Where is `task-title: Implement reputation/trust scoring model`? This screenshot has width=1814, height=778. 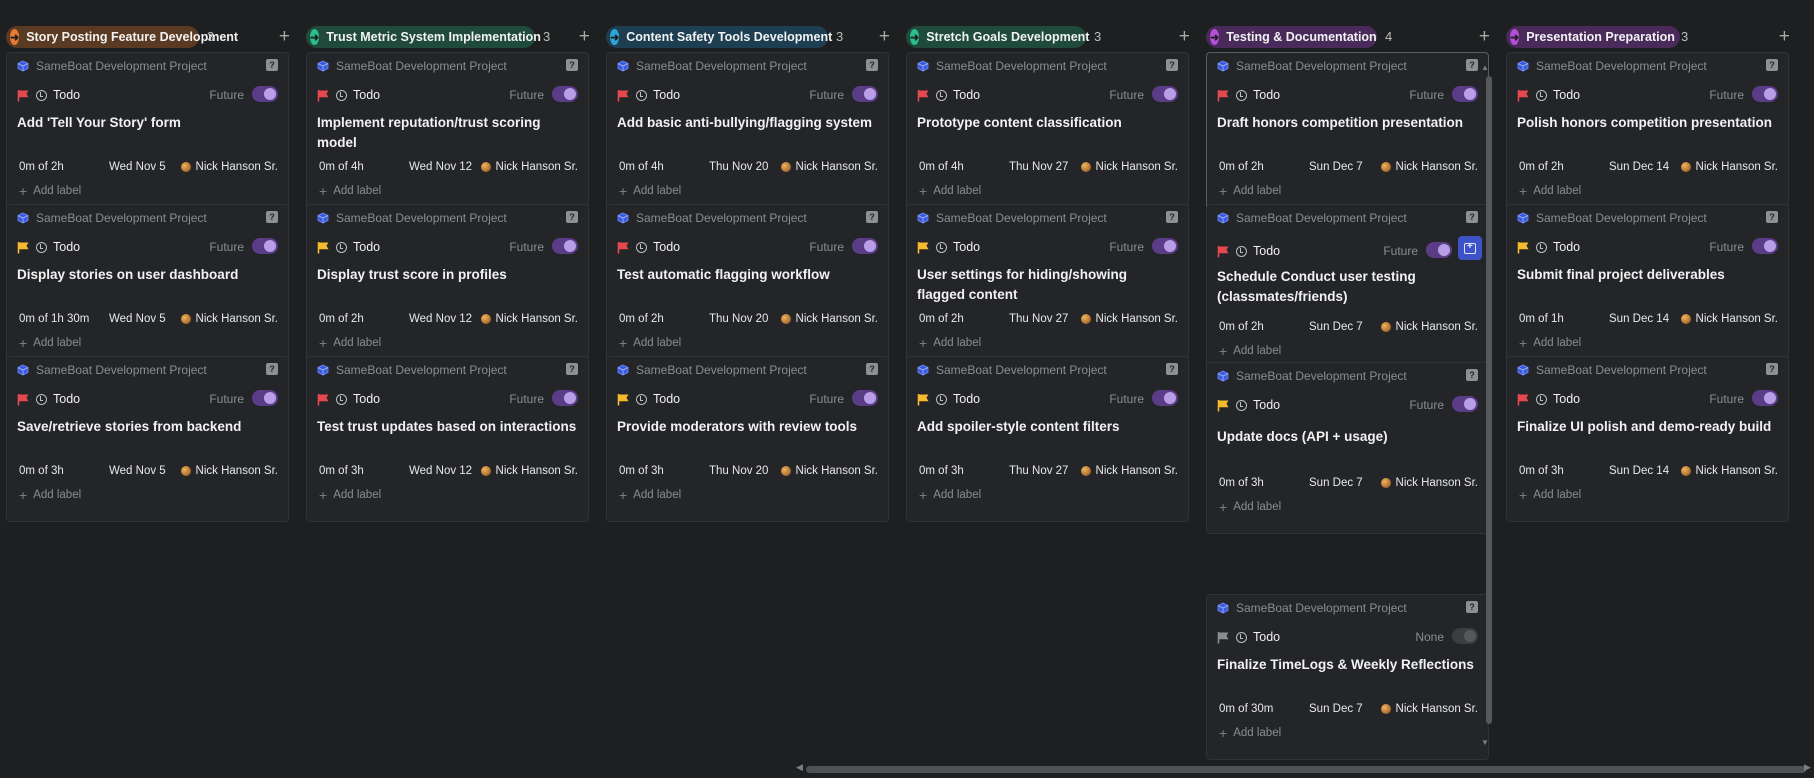
task-title: Implement reputation/trust scoring model is located at coordinates (447, 133).